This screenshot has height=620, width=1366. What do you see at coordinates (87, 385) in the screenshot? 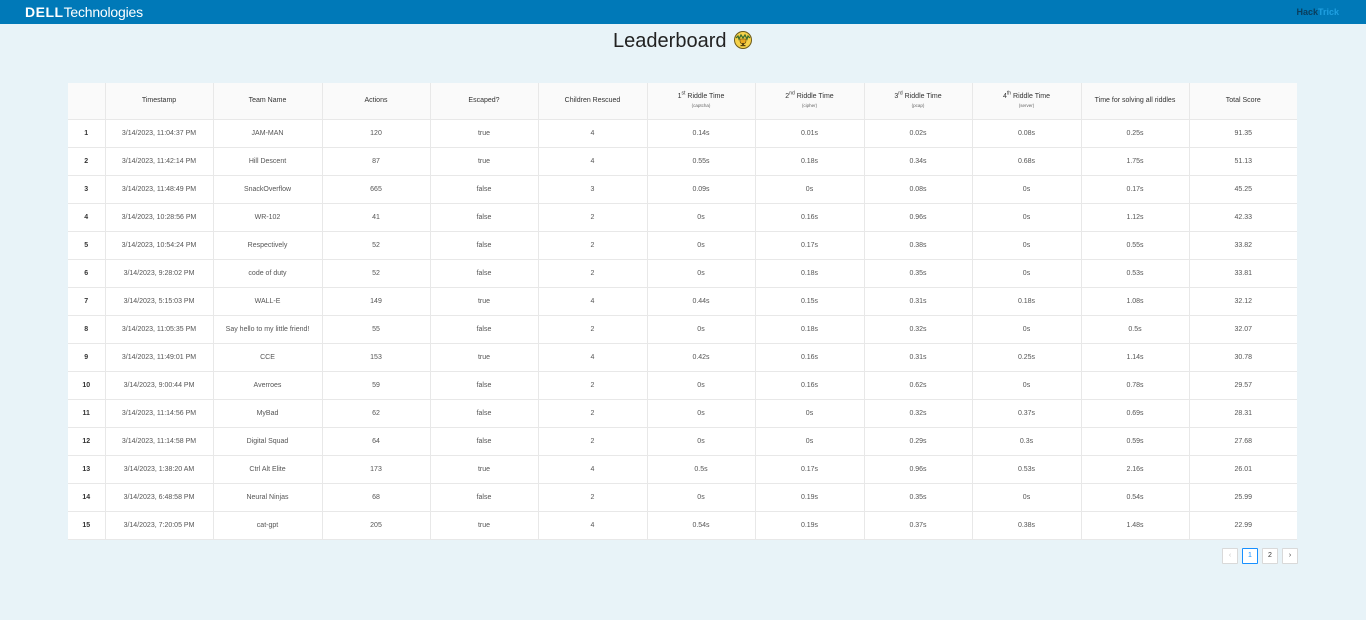
I see `cell-rank: 10` at bounding box center [87, 385].